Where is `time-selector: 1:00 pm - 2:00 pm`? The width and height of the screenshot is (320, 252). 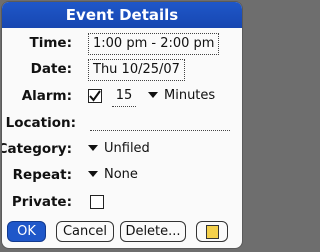 time-selector: 1:00 pm - 2:00 pm is located at coordinates (154, 44).